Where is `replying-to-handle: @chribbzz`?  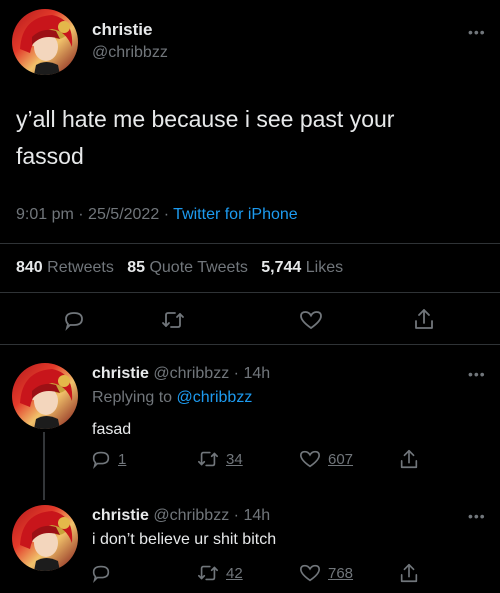
replying-to-handle: @chribbzz is located at coordinates (215, 397).